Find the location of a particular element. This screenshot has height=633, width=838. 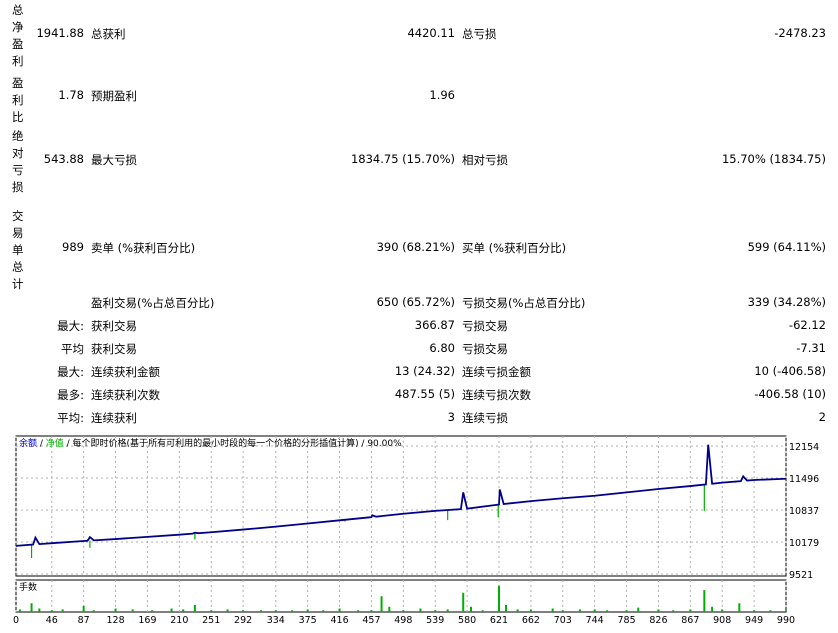

stat-value-2: 487.55 (5) is located at coordinates (424, 394).